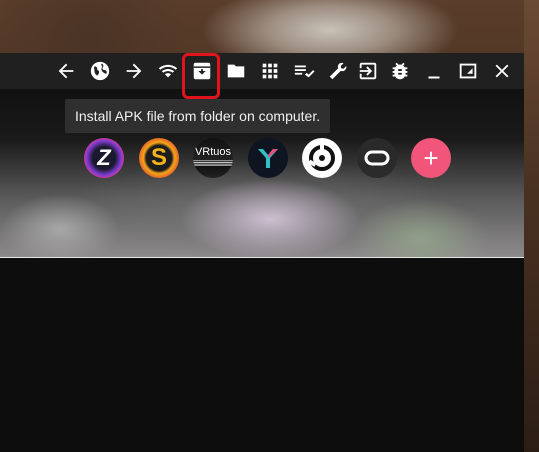  I want to click on wifi-icon, so click(168, 71).